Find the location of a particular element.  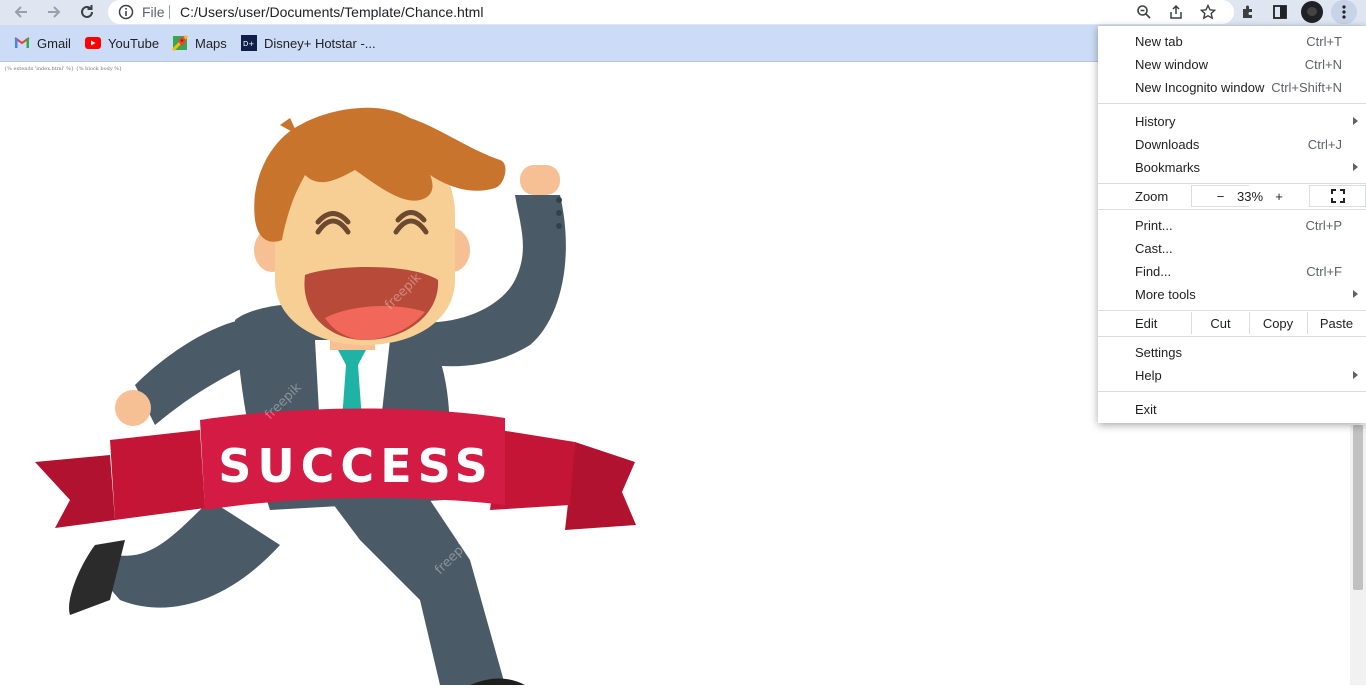

bookmark-label: Maps is located at coordinates (211, 43).